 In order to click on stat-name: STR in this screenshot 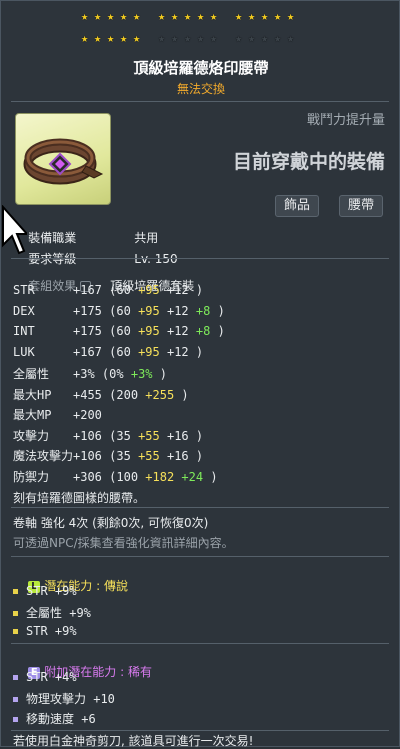, I will do `click(24, 290)`.